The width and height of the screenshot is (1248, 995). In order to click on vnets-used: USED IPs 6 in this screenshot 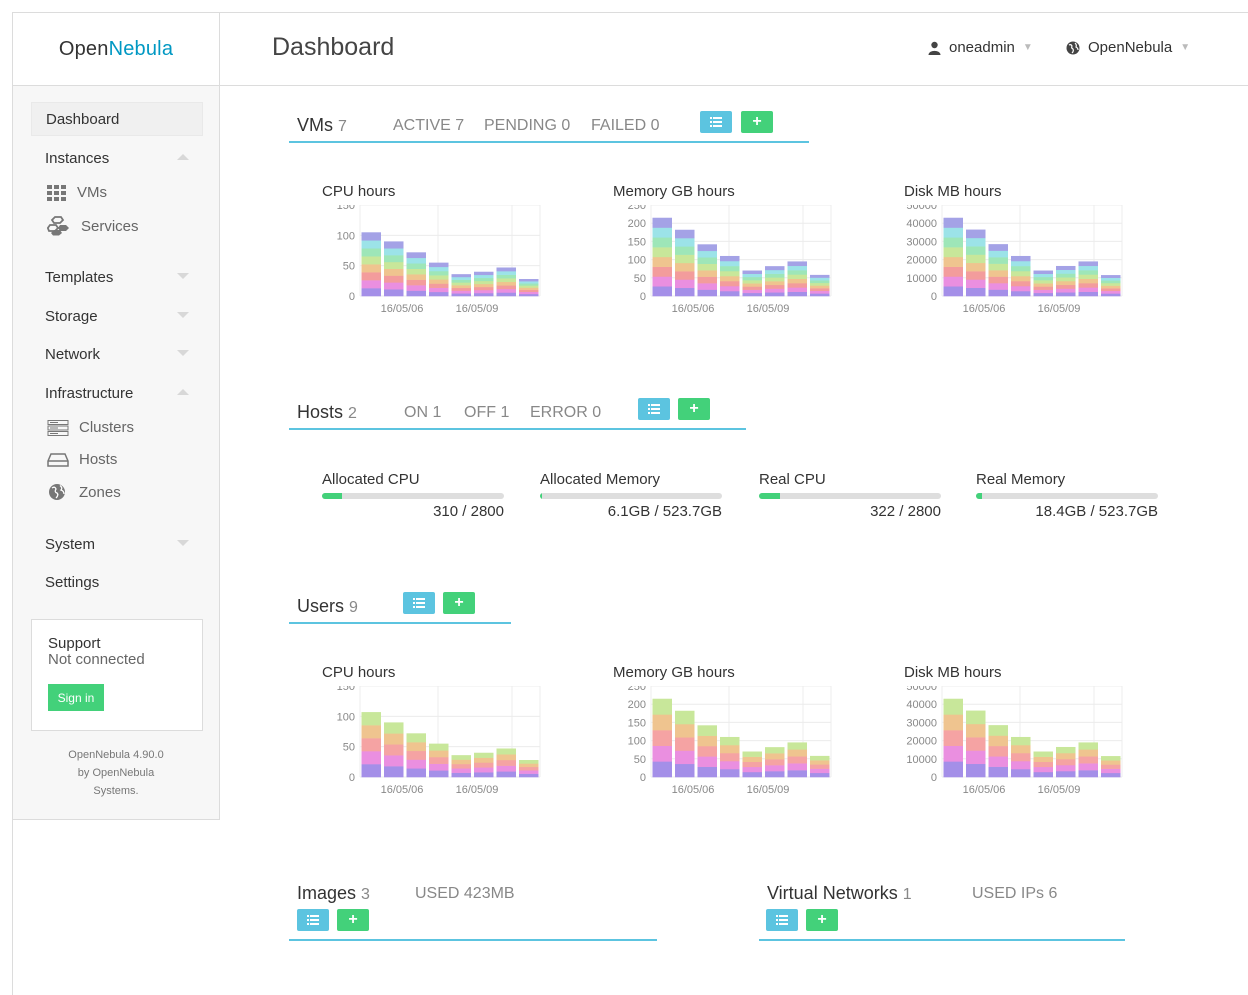, I will do `click(1014, 894)`.